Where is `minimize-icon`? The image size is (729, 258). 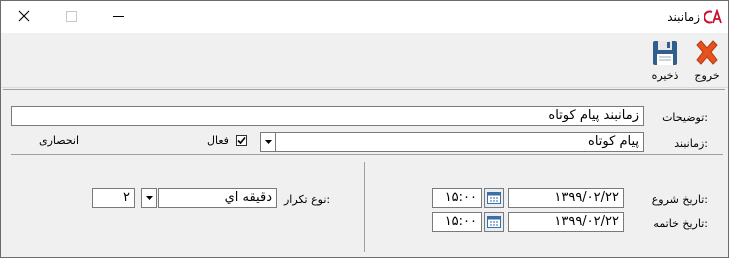
minimize-icon is located at coordinates (118, 16).